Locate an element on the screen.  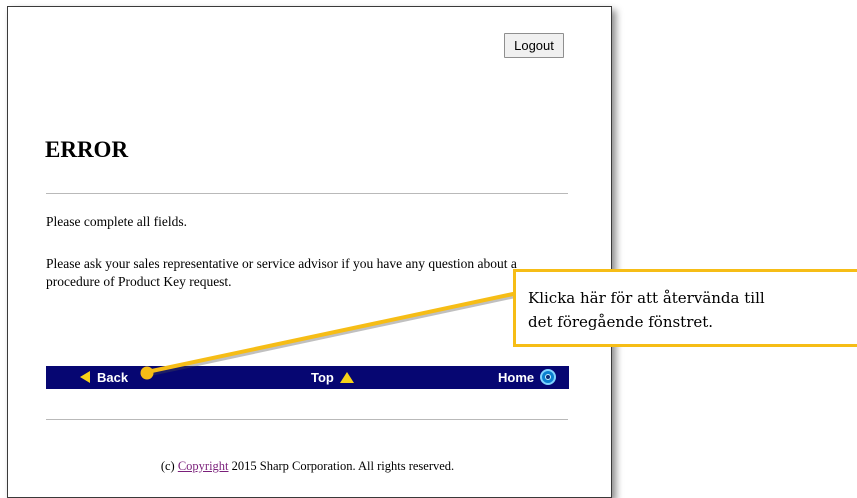
divider-top is located at coordinates (307, 193).